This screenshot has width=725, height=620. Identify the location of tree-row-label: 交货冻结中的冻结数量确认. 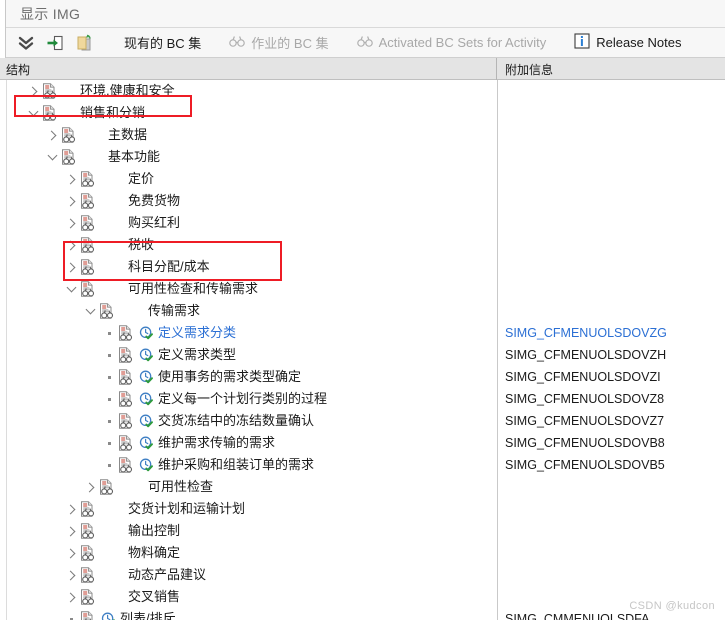
(236, 421).